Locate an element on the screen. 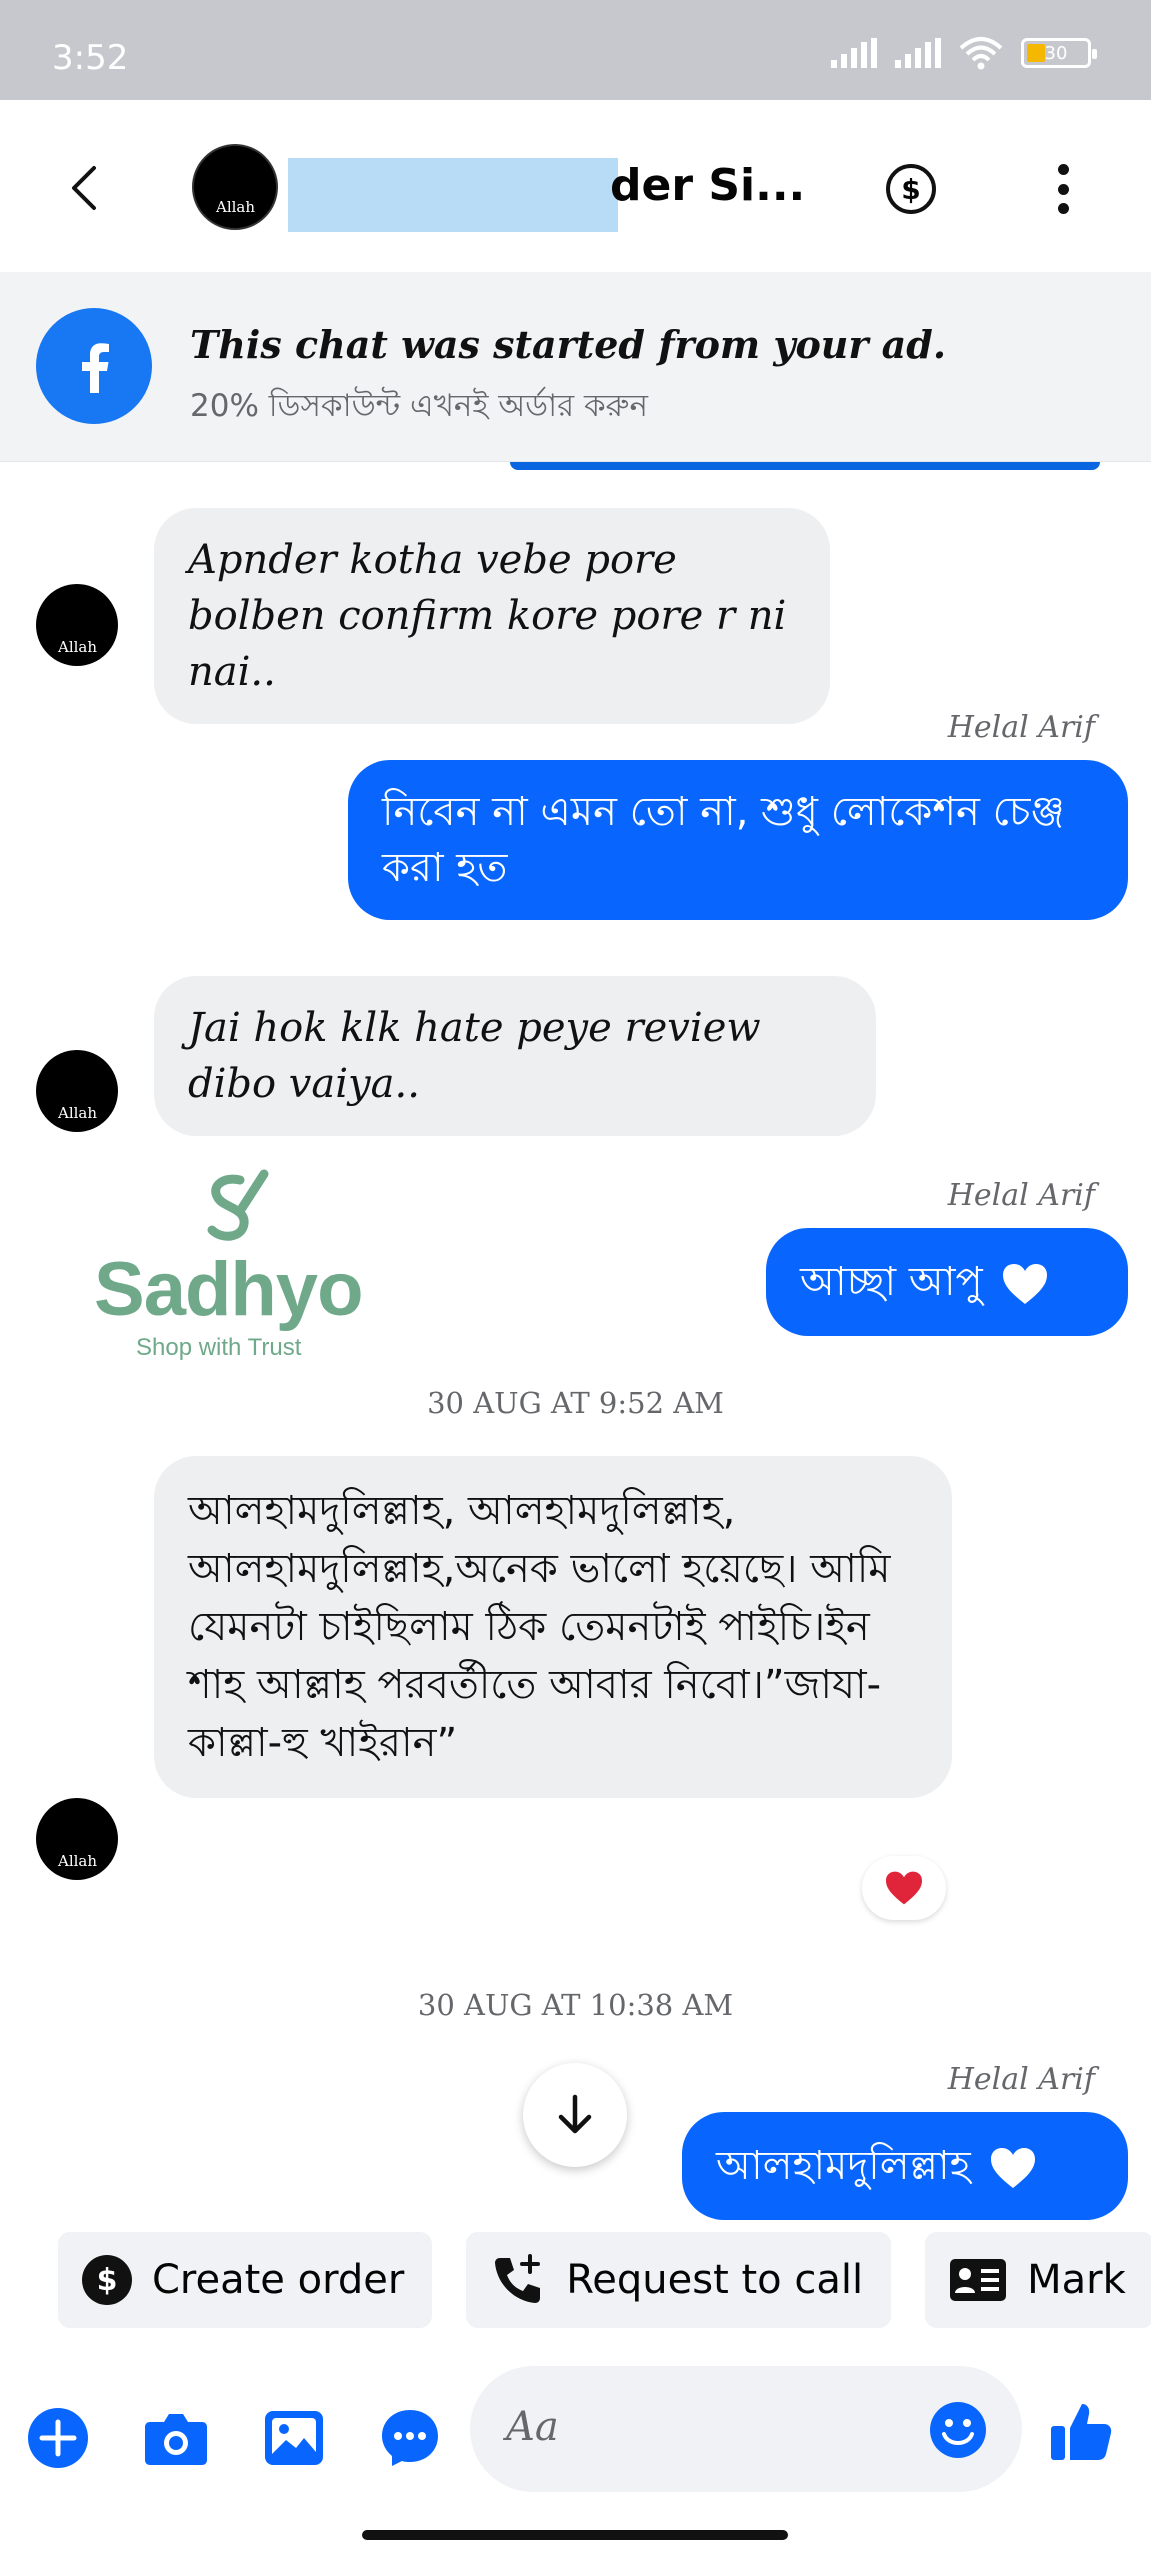 The image size is (1151, 2560). chat-header: Allah der Si... $ is located at coordinates (575, 186).